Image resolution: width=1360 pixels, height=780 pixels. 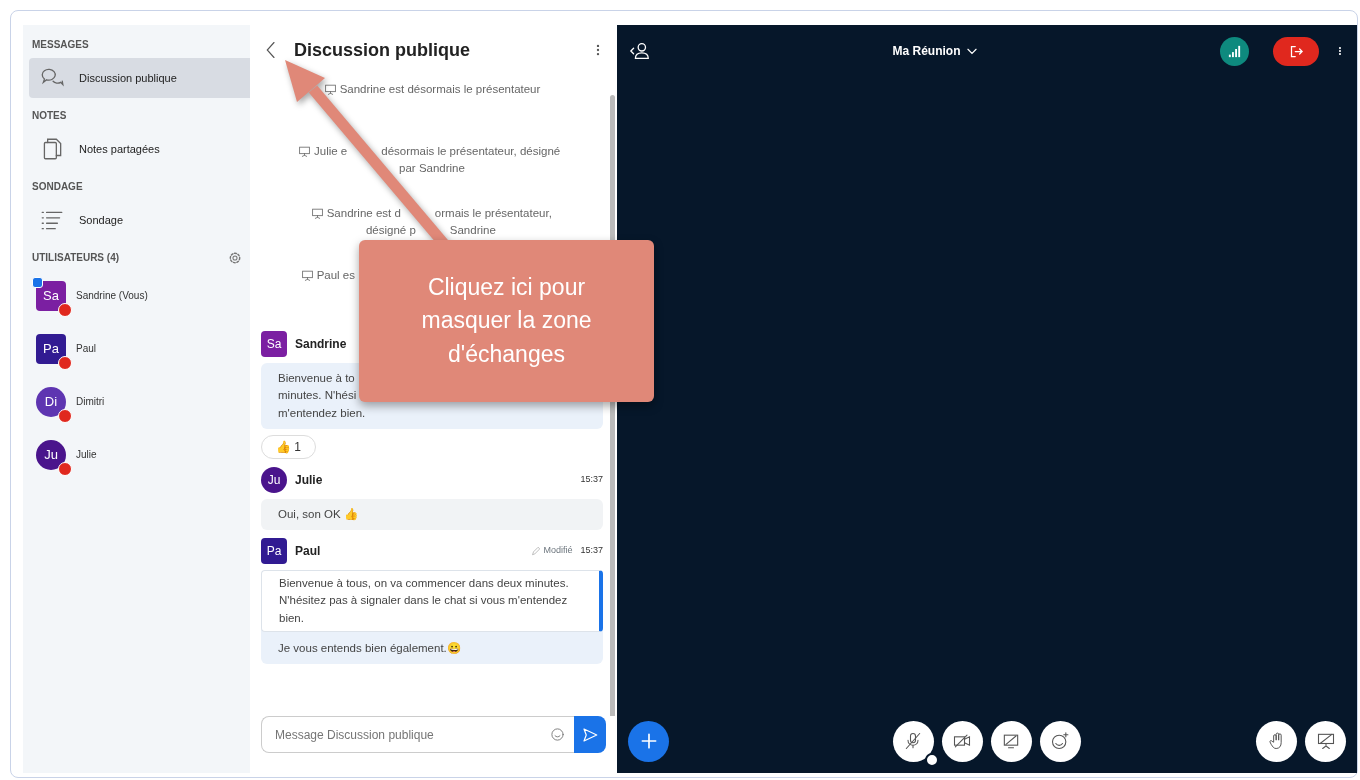 What do you see at coordinates (57, 187) in the screenshot?
I see `section-heading: SONDAGE` at bounding box center [57, 187].